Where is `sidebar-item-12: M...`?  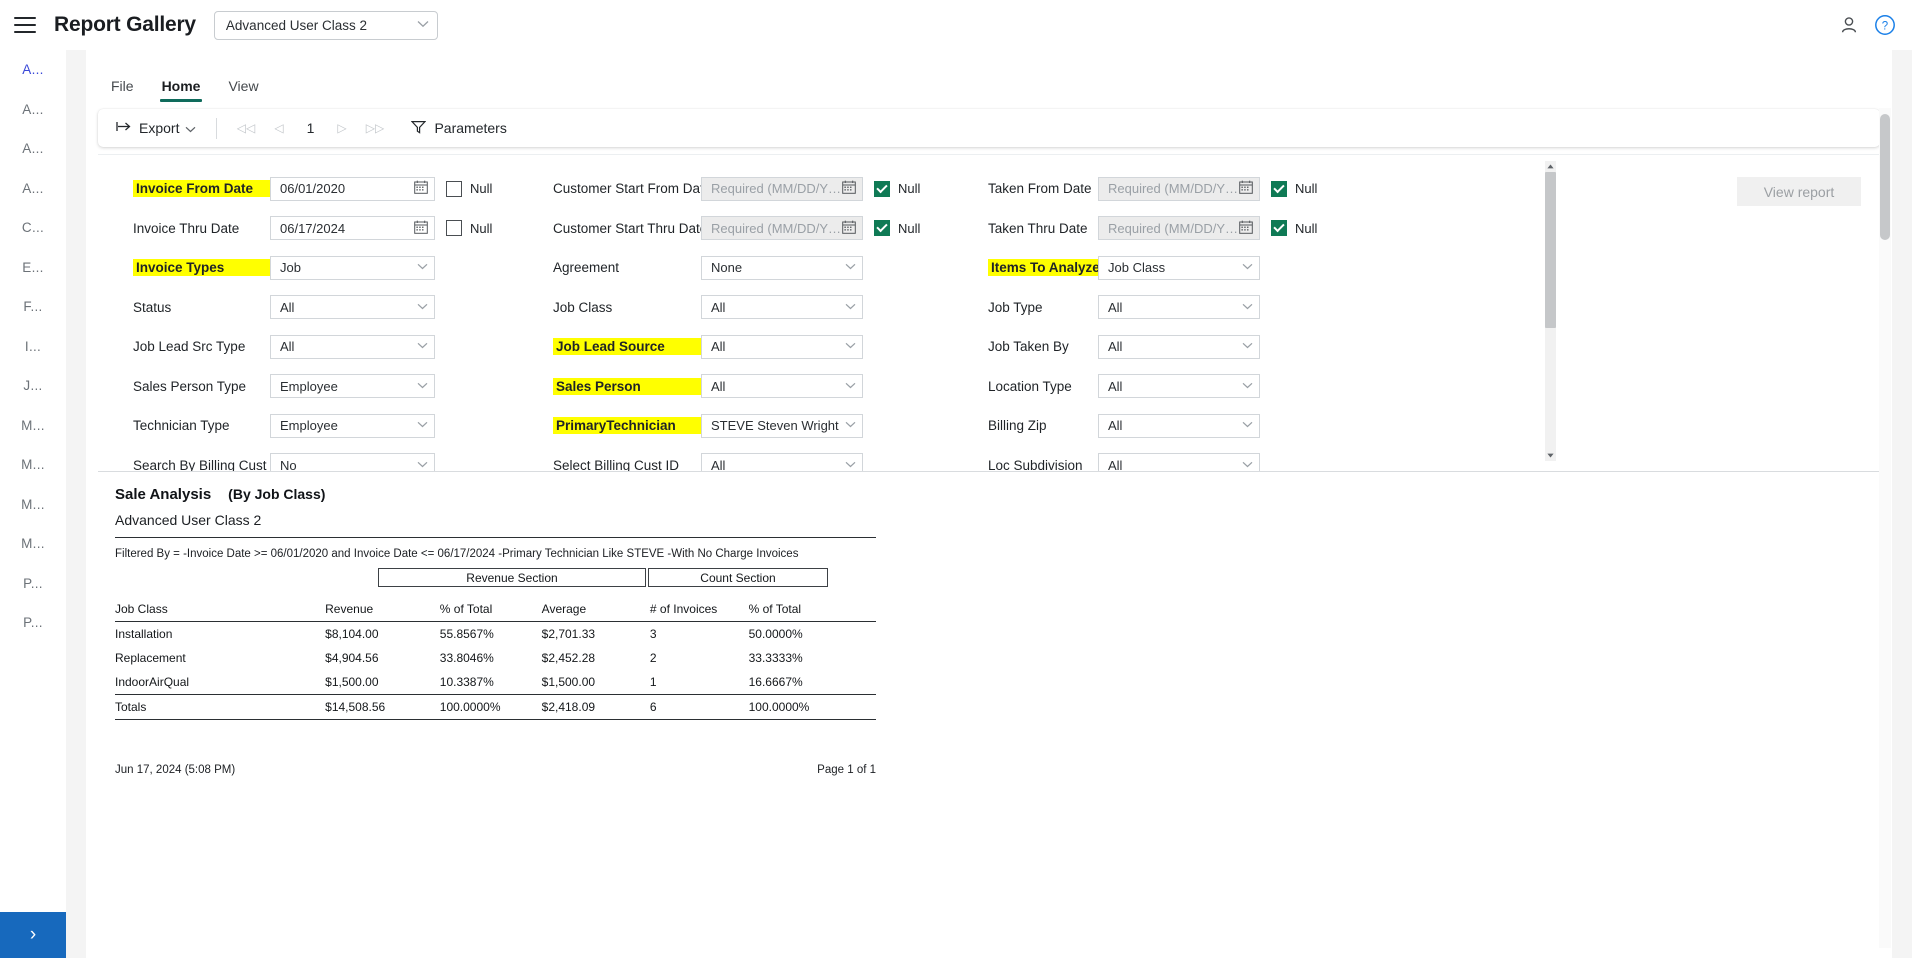 sidebar-item-12: M... is located at coordinates (33, 544).